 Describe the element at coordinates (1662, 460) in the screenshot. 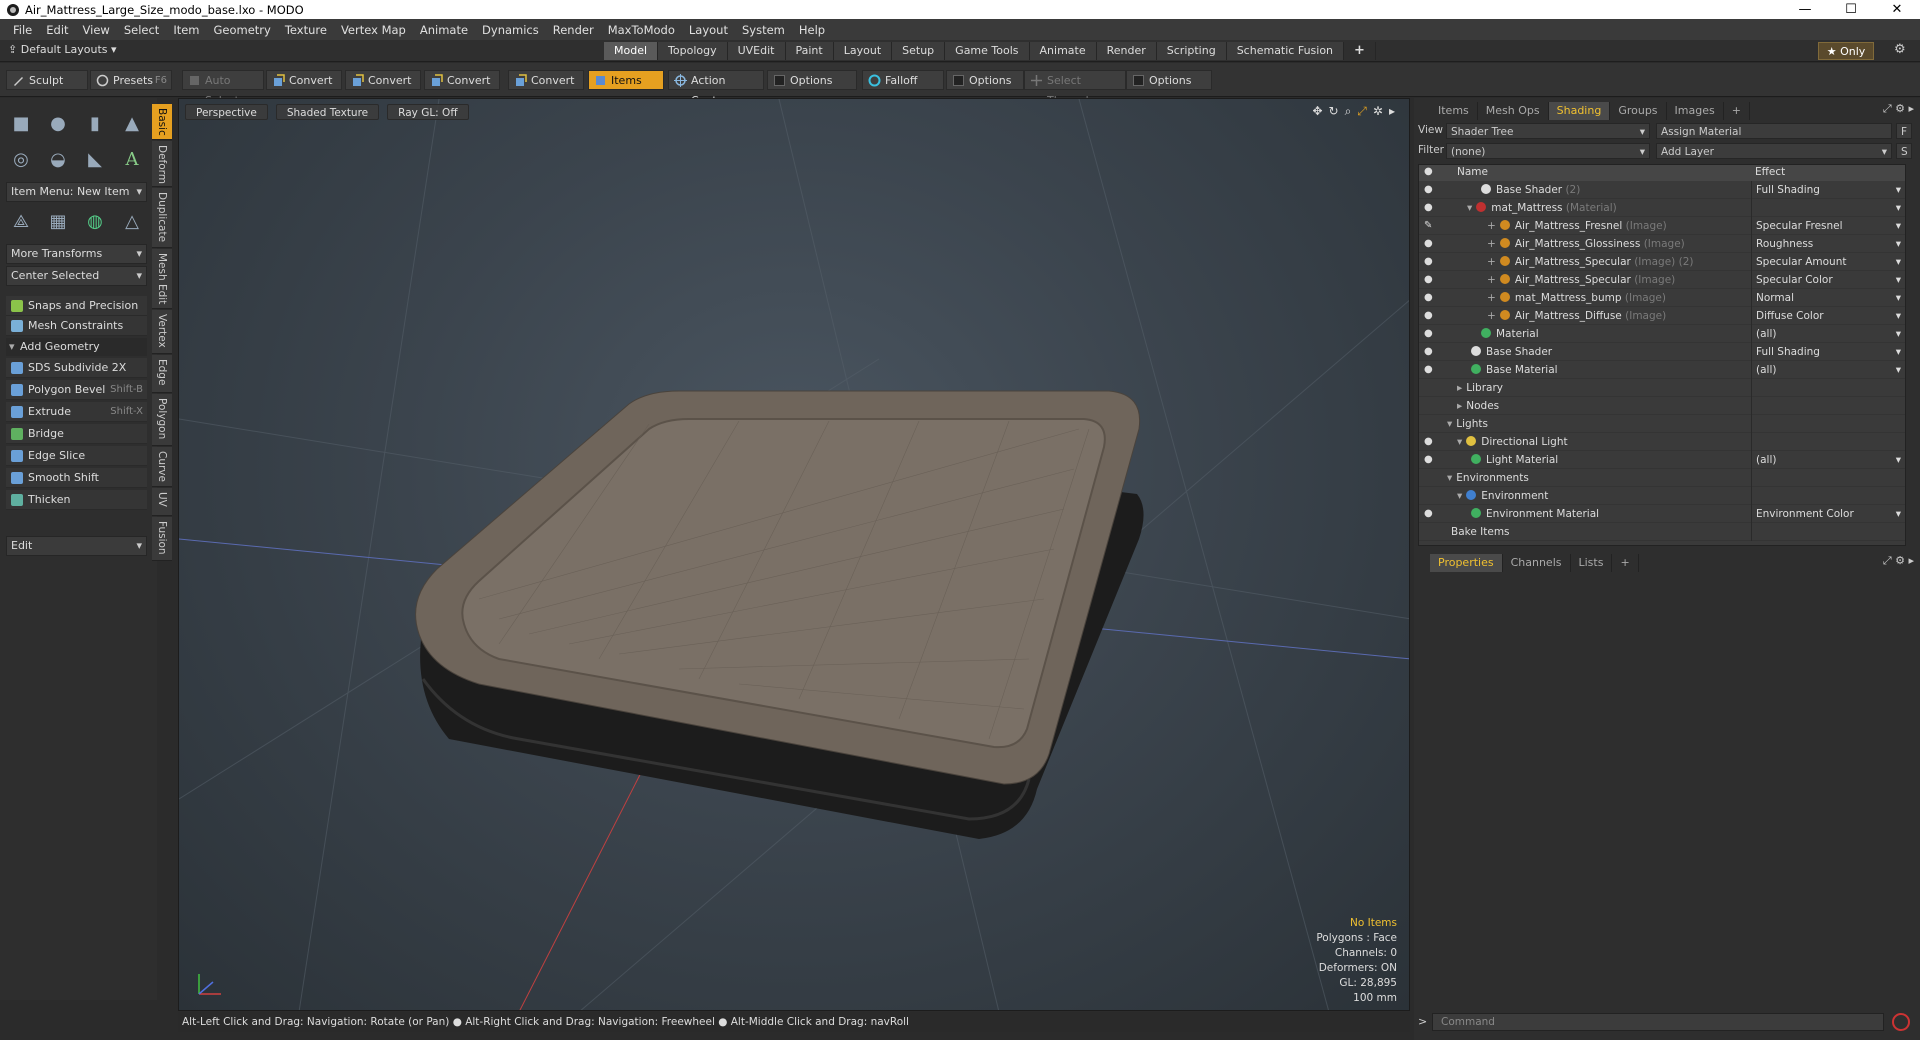

I see `shader-tree-row: ● Light Material (all)` at that location.